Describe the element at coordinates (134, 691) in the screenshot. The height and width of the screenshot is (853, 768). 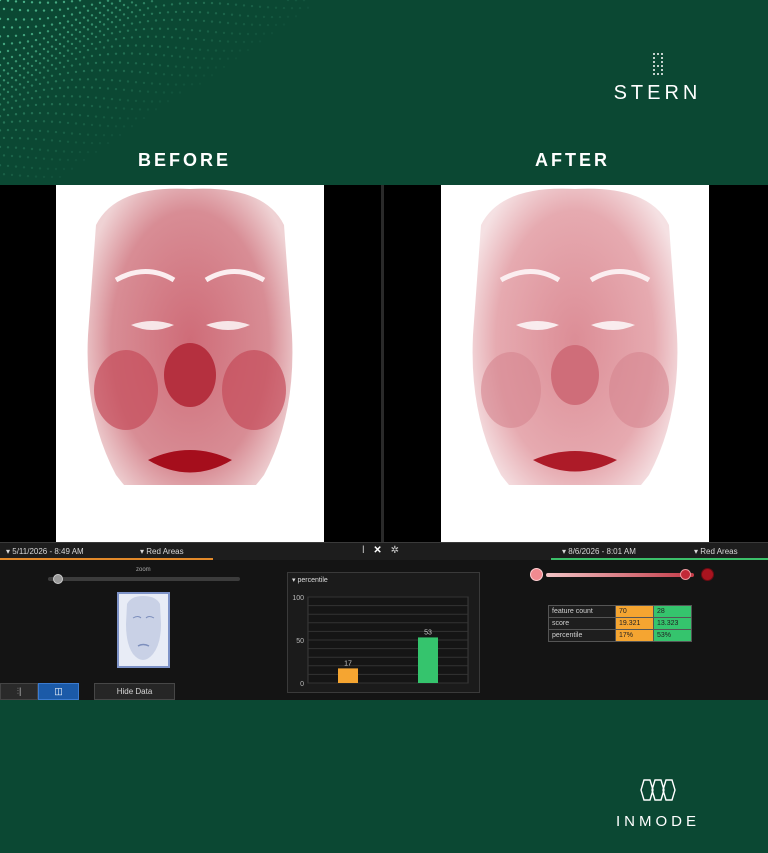
I see `hide-data-button: Hide Data` at that location.